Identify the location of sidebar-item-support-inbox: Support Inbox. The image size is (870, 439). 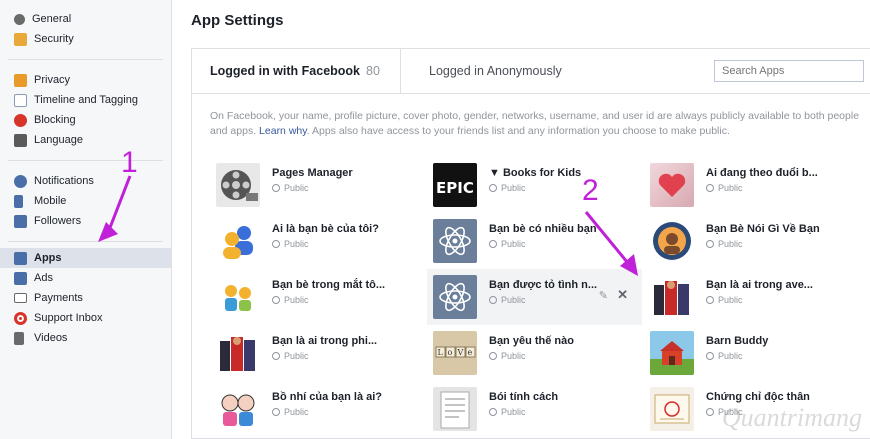
(85, 318).